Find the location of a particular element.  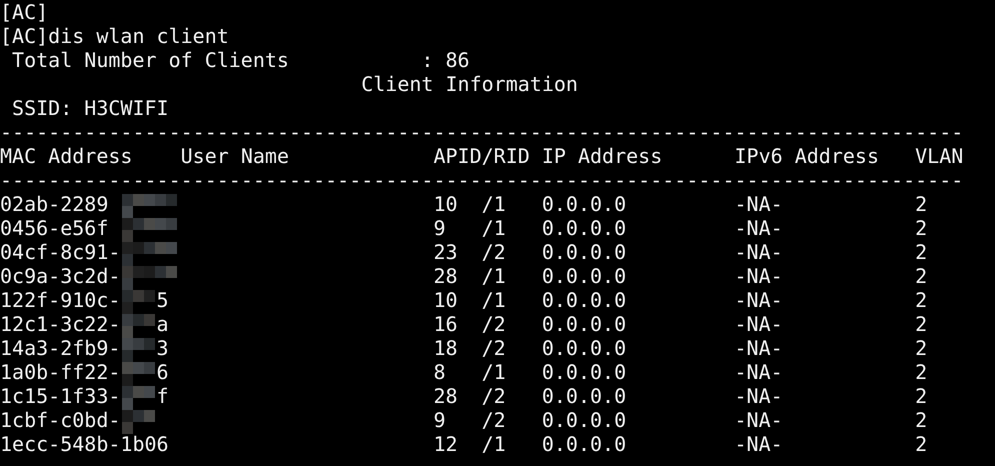

mac-address: 1cbf-c0bd- is located at coordinates (60, 420).